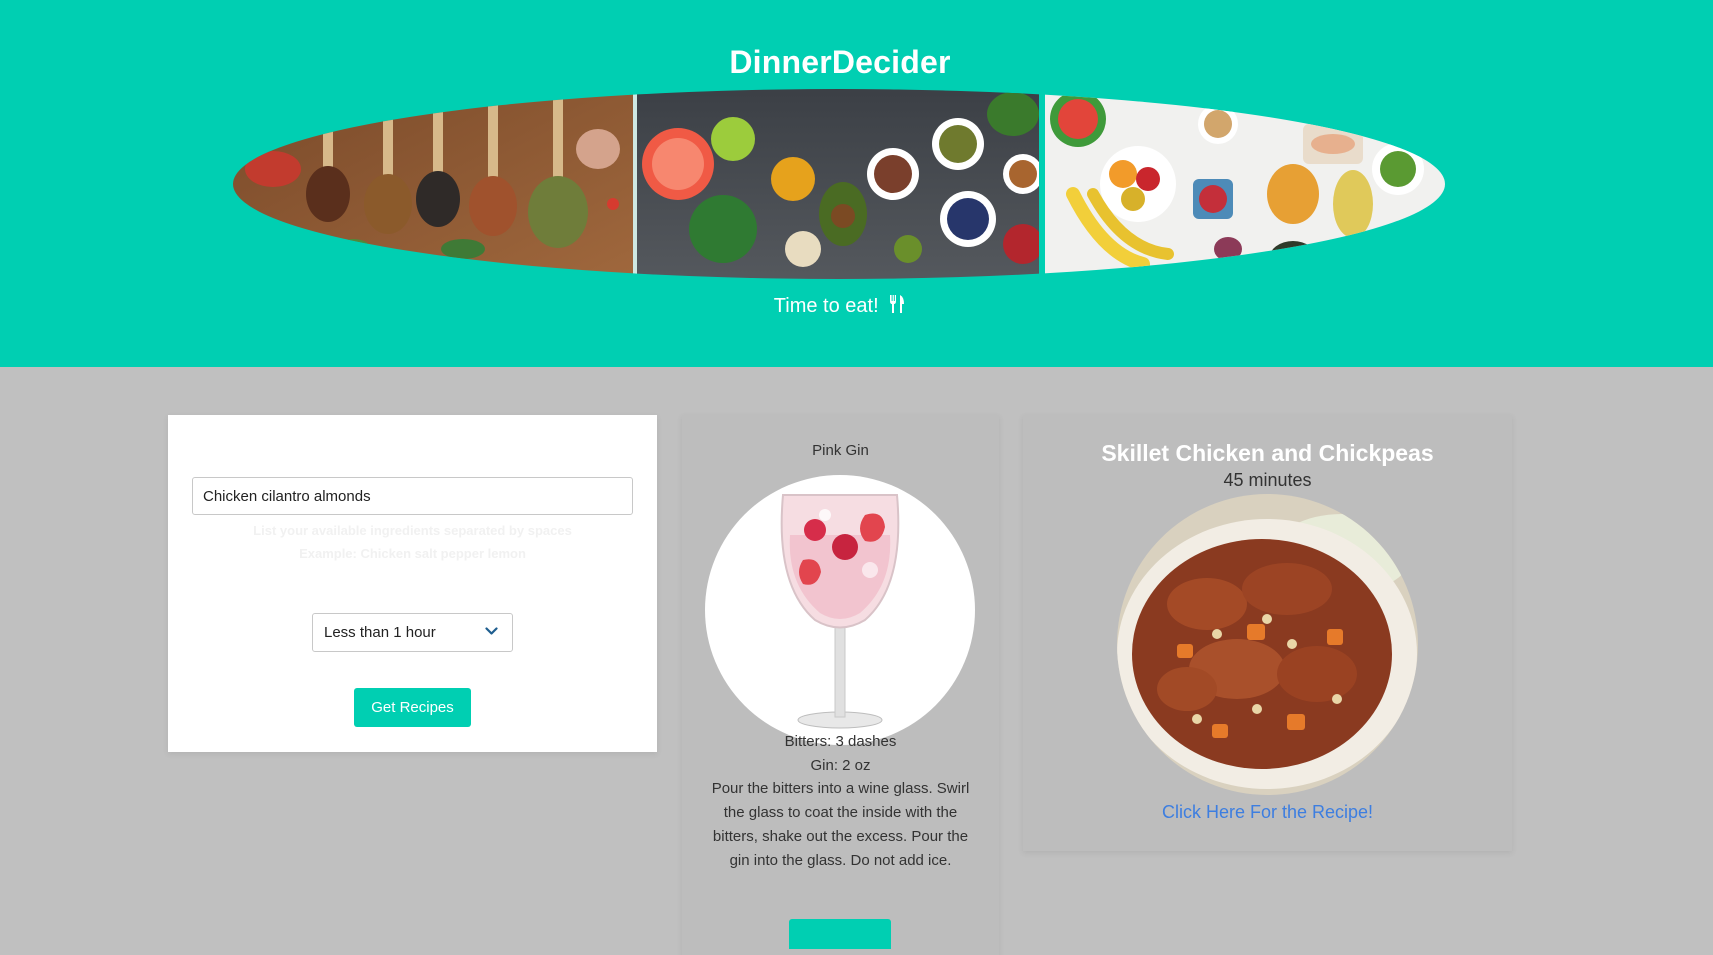  I want to click on skillet-chicken-illustration, so click(1267, 644).